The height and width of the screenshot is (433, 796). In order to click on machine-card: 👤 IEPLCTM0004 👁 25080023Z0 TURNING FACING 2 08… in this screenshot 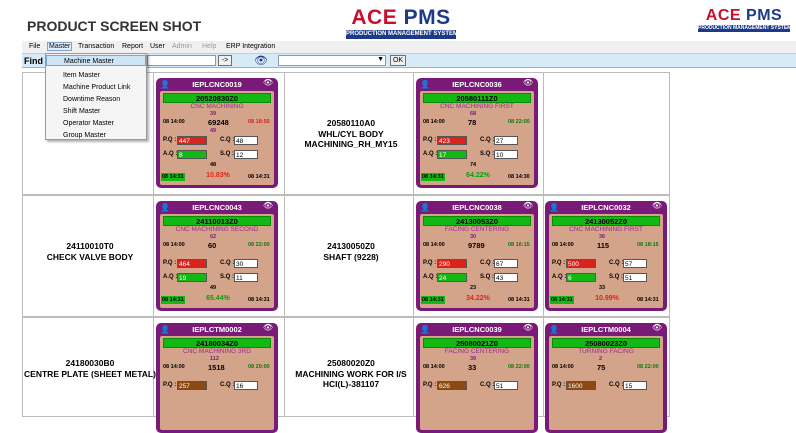, I will do `click(606, 378)`.